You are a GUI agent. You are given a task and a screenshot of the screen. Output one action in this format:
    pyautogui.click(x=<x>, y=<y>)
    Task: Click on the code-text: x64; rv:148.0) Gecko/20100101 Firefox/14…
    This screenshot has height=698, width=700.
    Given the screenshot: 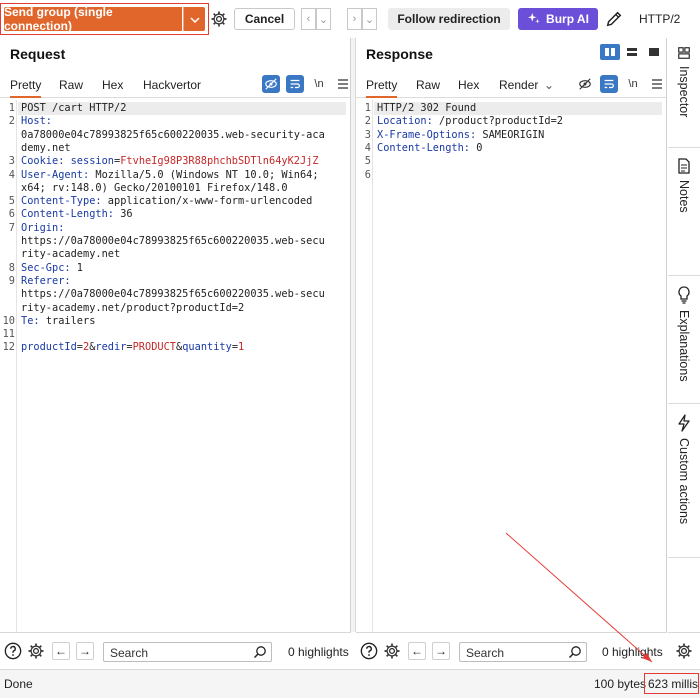 What is the action you would take?
    pyautogui.click(x=154, y=188)
    